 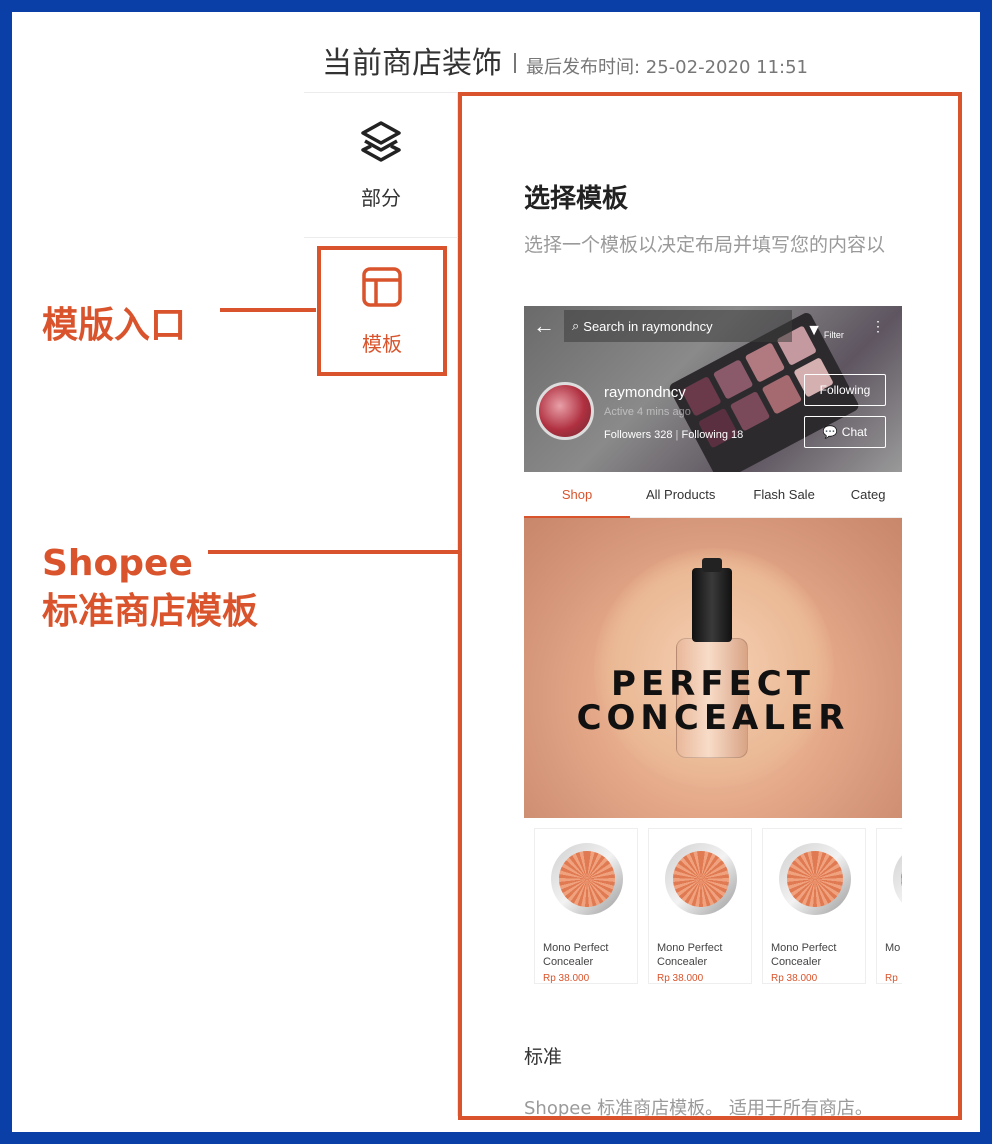 What do you see at coordinates (544, 326) in the screenshot?
I see `back-arrow-icon: ←` at bounding box center [544, 326].